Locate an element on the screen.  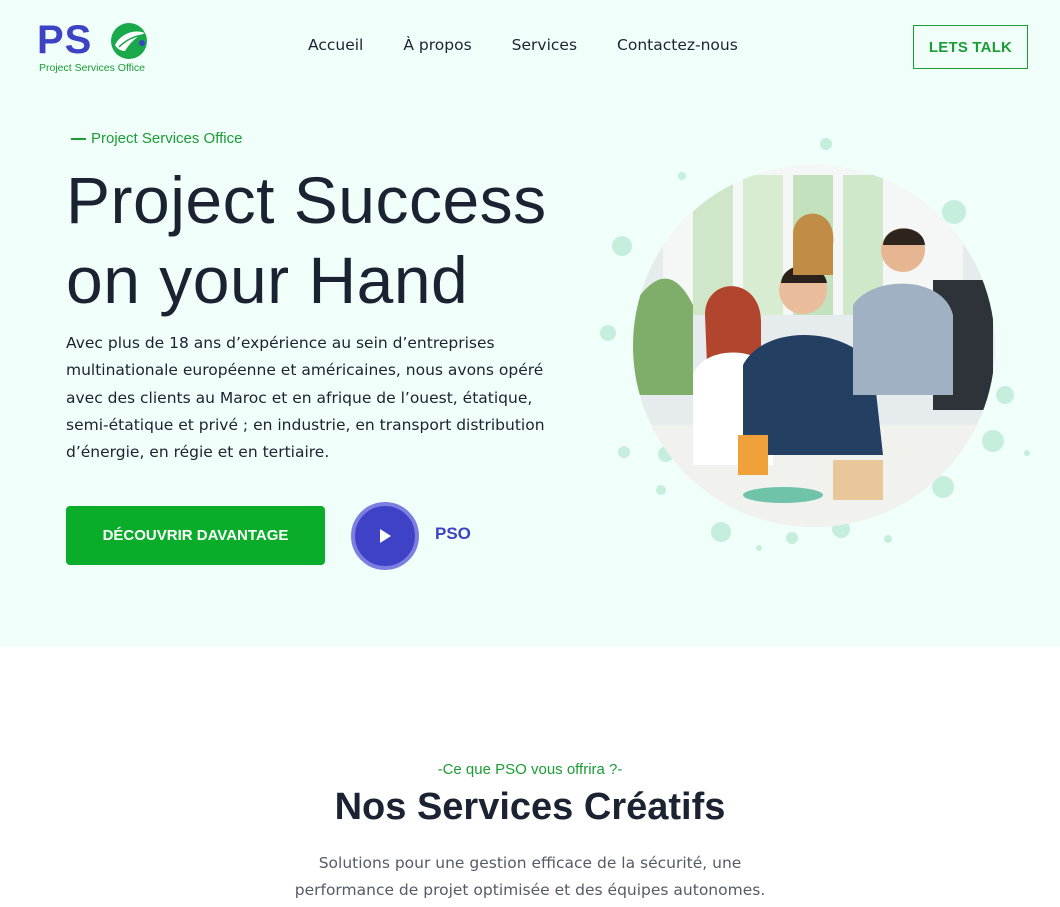
hero-eyebrow: Project Services Office is located at coordinates (156, 138).